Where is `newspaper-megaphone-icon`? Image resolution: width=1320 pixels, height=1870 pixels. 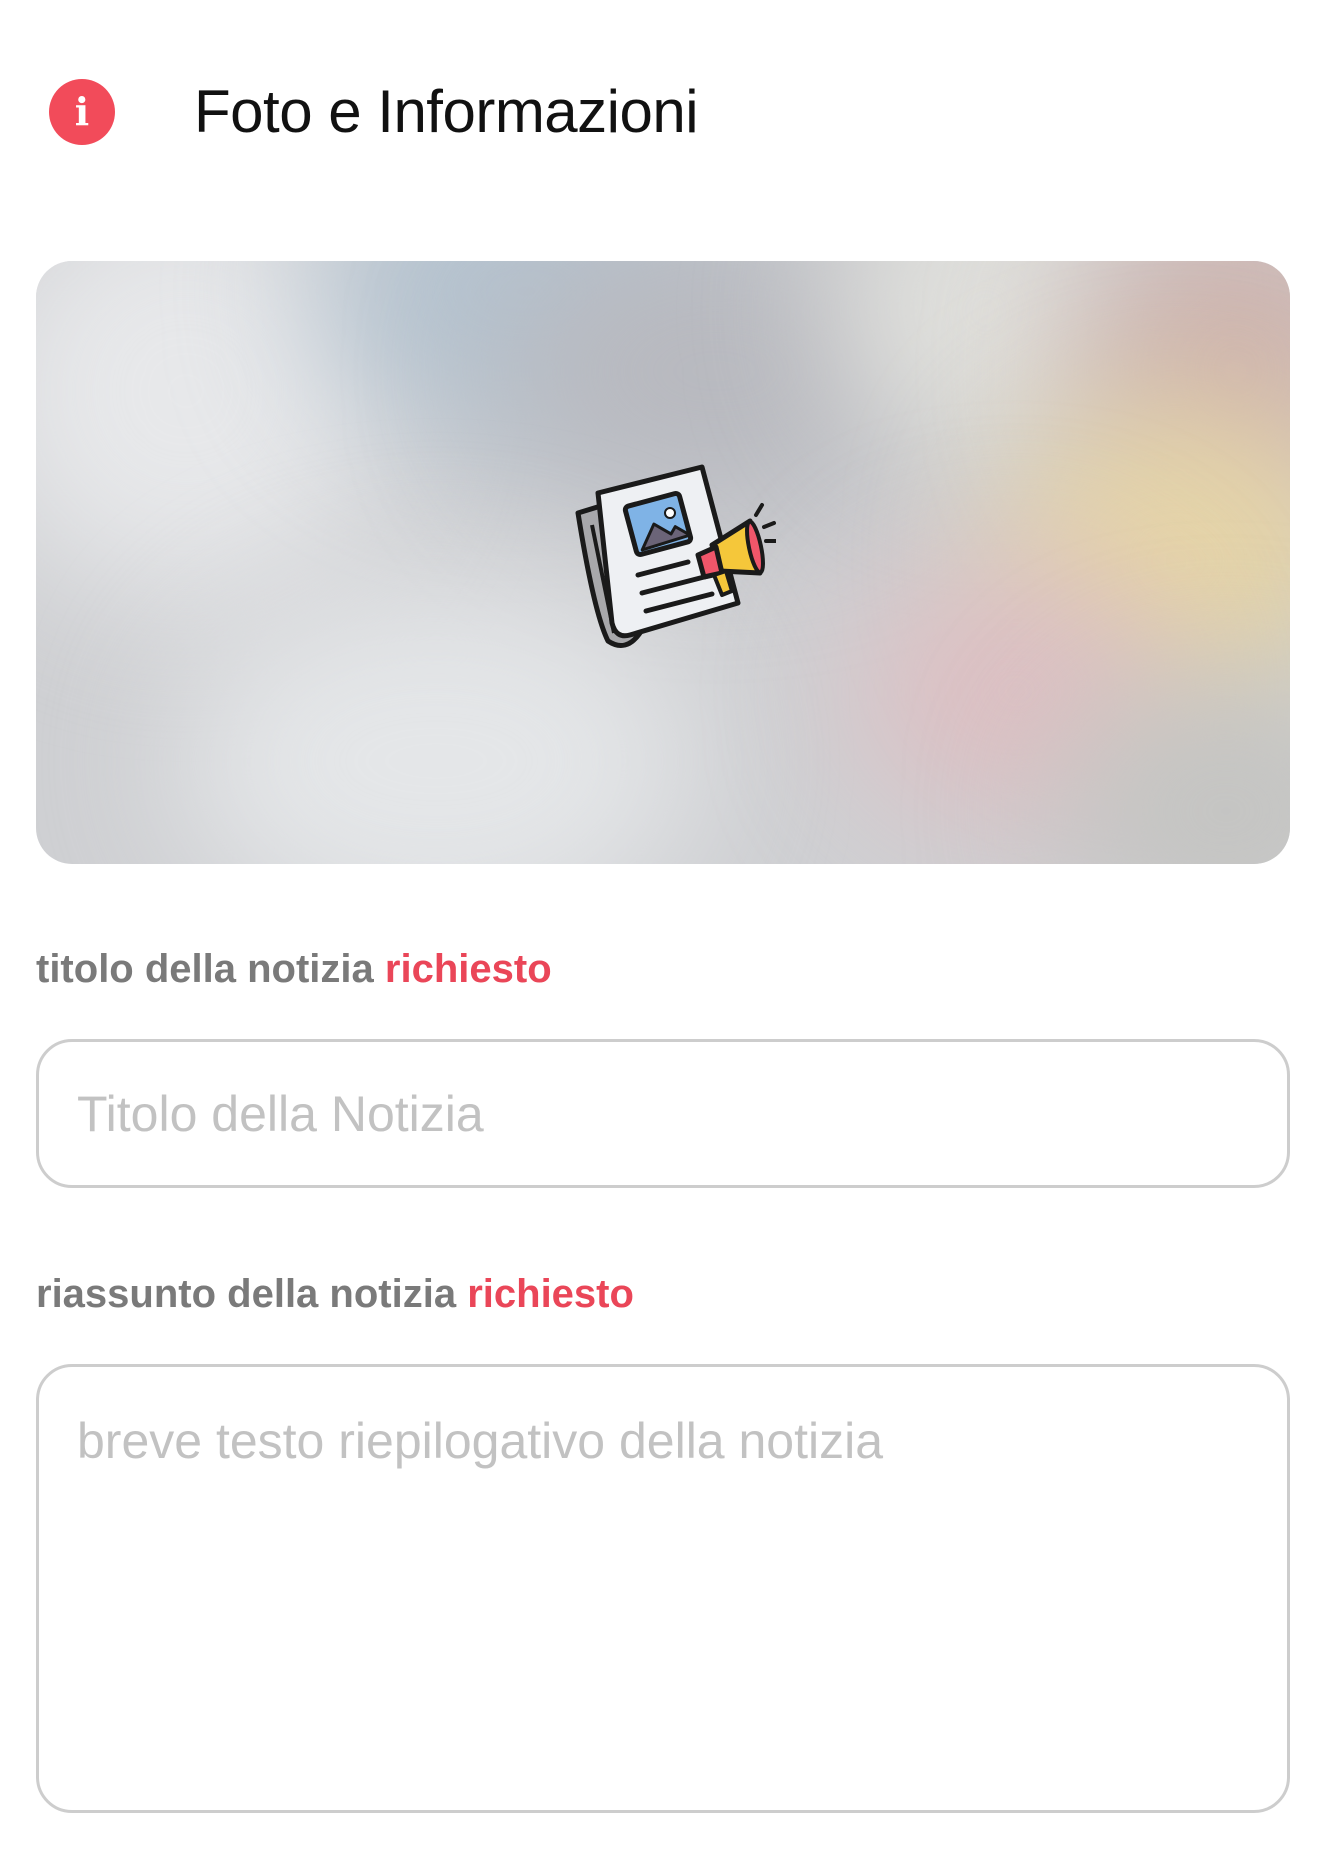
newspaper-megaphone-icon is located at coordinates (675, 556).